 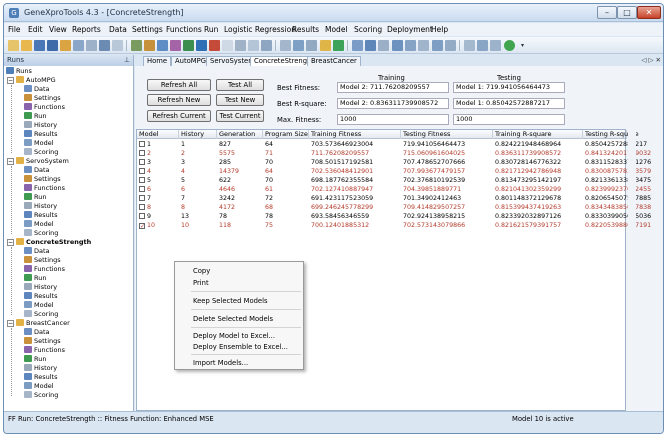 What do you see at coordinates (627, 12) in the screenshot?
I see `maximize-button: □` at bounding box center [627, 12].